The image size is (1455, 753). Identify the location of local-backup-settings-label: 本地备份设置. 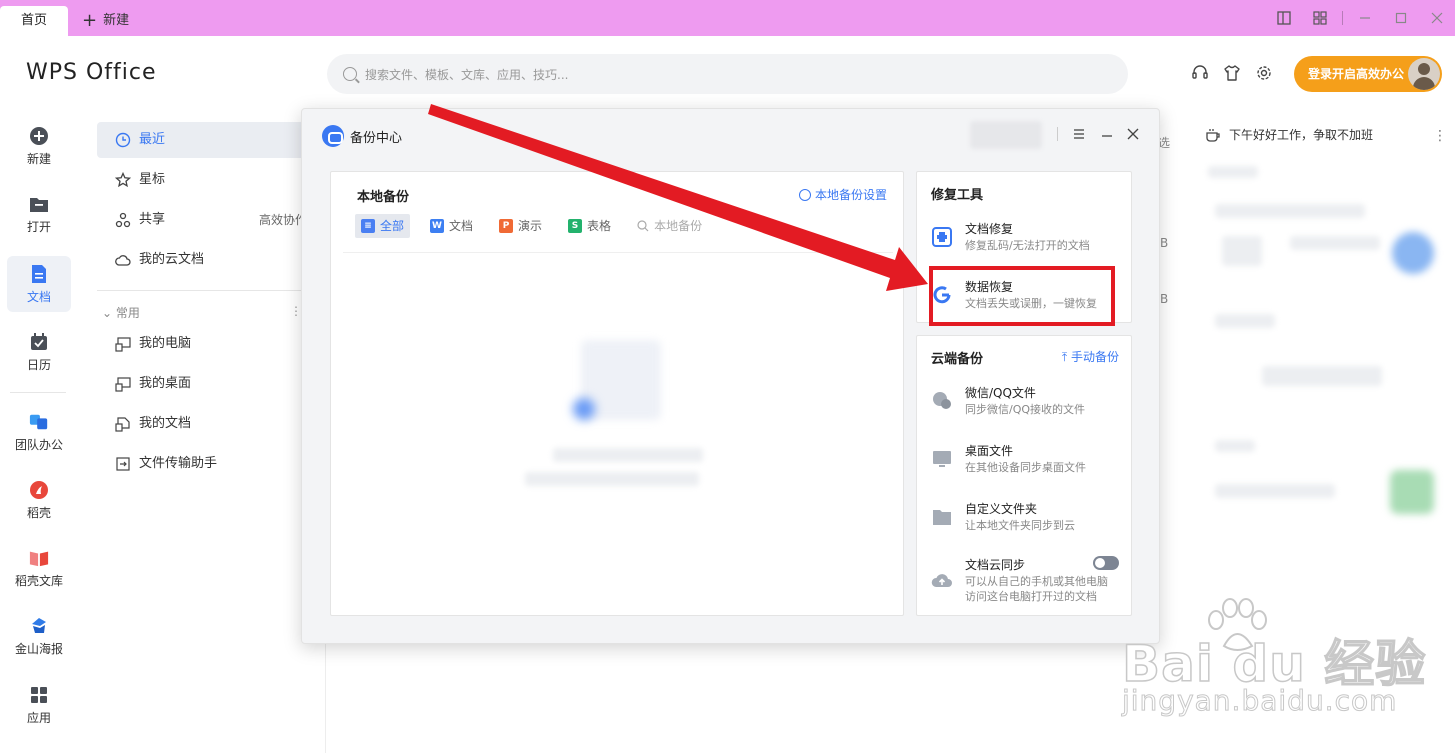
(850, 195).